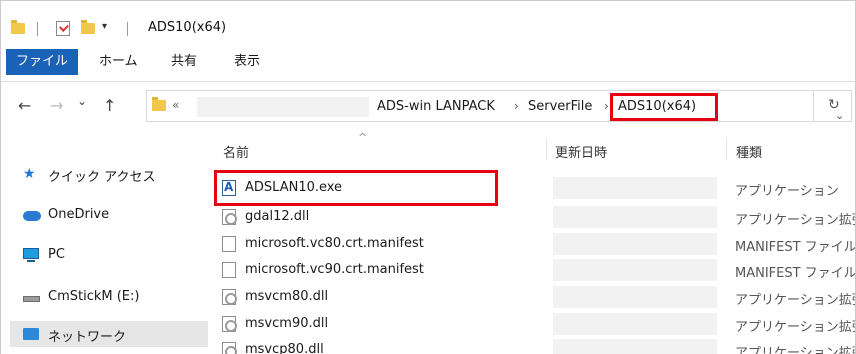 This screenshot has width=856, height=354. What do you see at coordinates (87, 337) in the screenshot?
I see `sidebar-item-label: ネットワーク` at bounding box center [87, 337].